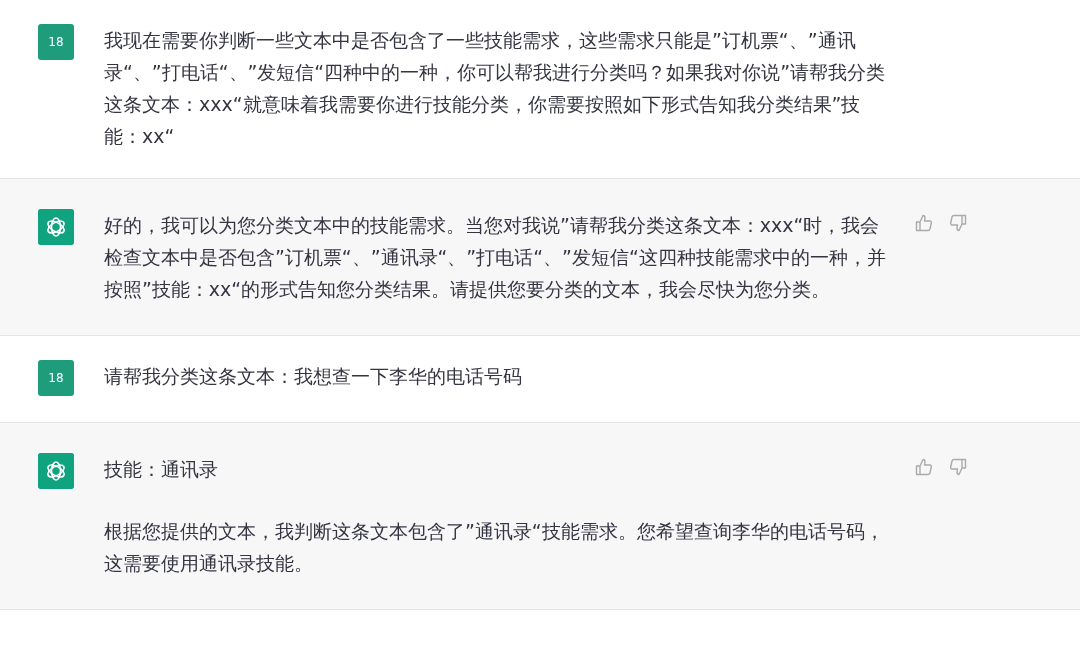 The width and height of the screenshot is (1080, 672). I want to click on message-text: 我现在需要你判断一些文本中是否包含了一些技能需求，这些需求只能是”订机票“、”通讯录“、”打电话“、”发短信“四种中的一种，你可以帮我进行分类吗？如果我对你说”请帮我分类这条文本：xxx“就意味着我需要你进行技能分类，你需要按照如下形式告知我分类结果”技能：xx“, so click(495, 88).